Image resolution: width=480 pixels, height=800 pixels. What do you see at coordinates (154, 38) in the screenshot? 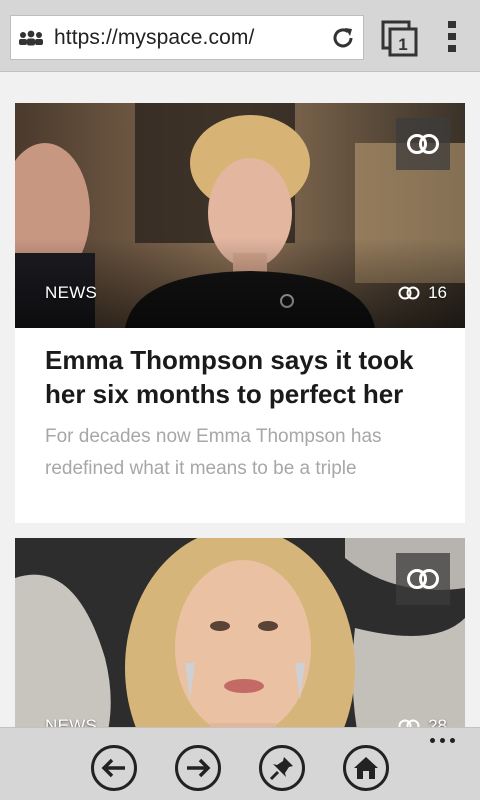
I see `url-text: https://myspace.com/` at bounding box center [154, 38].